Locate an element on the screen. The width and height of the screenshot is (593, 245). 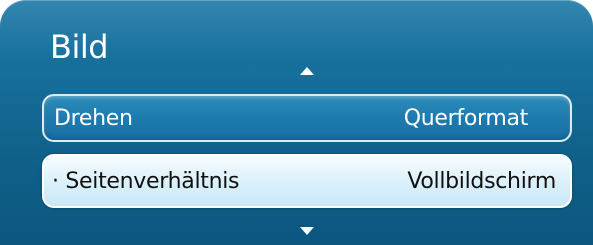
menu-item-label: Drehen is located at coordinates (93, 118).